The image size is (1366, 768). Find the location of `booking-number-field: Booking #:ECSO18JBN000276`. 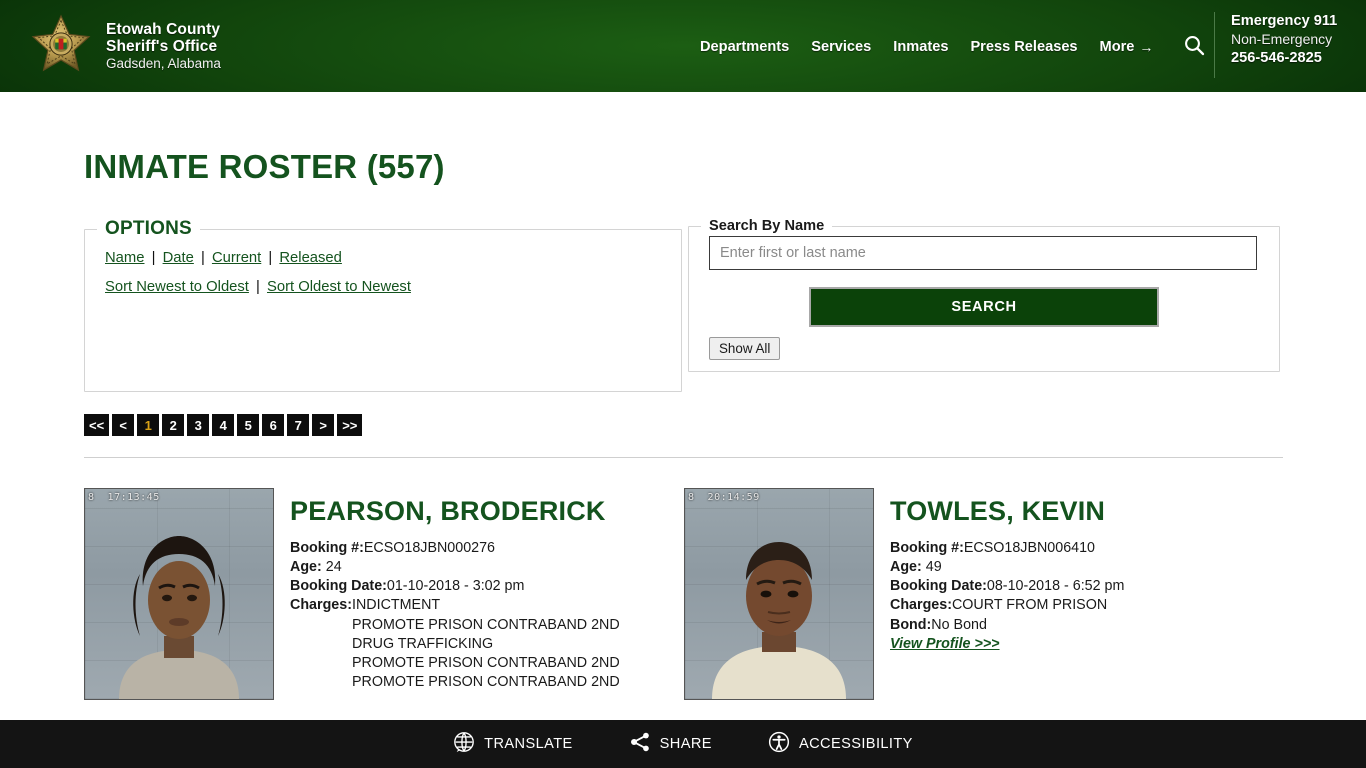

booking-number-field: Booking #:ECSO18JBN000276 is located at coordinates (455, 548).